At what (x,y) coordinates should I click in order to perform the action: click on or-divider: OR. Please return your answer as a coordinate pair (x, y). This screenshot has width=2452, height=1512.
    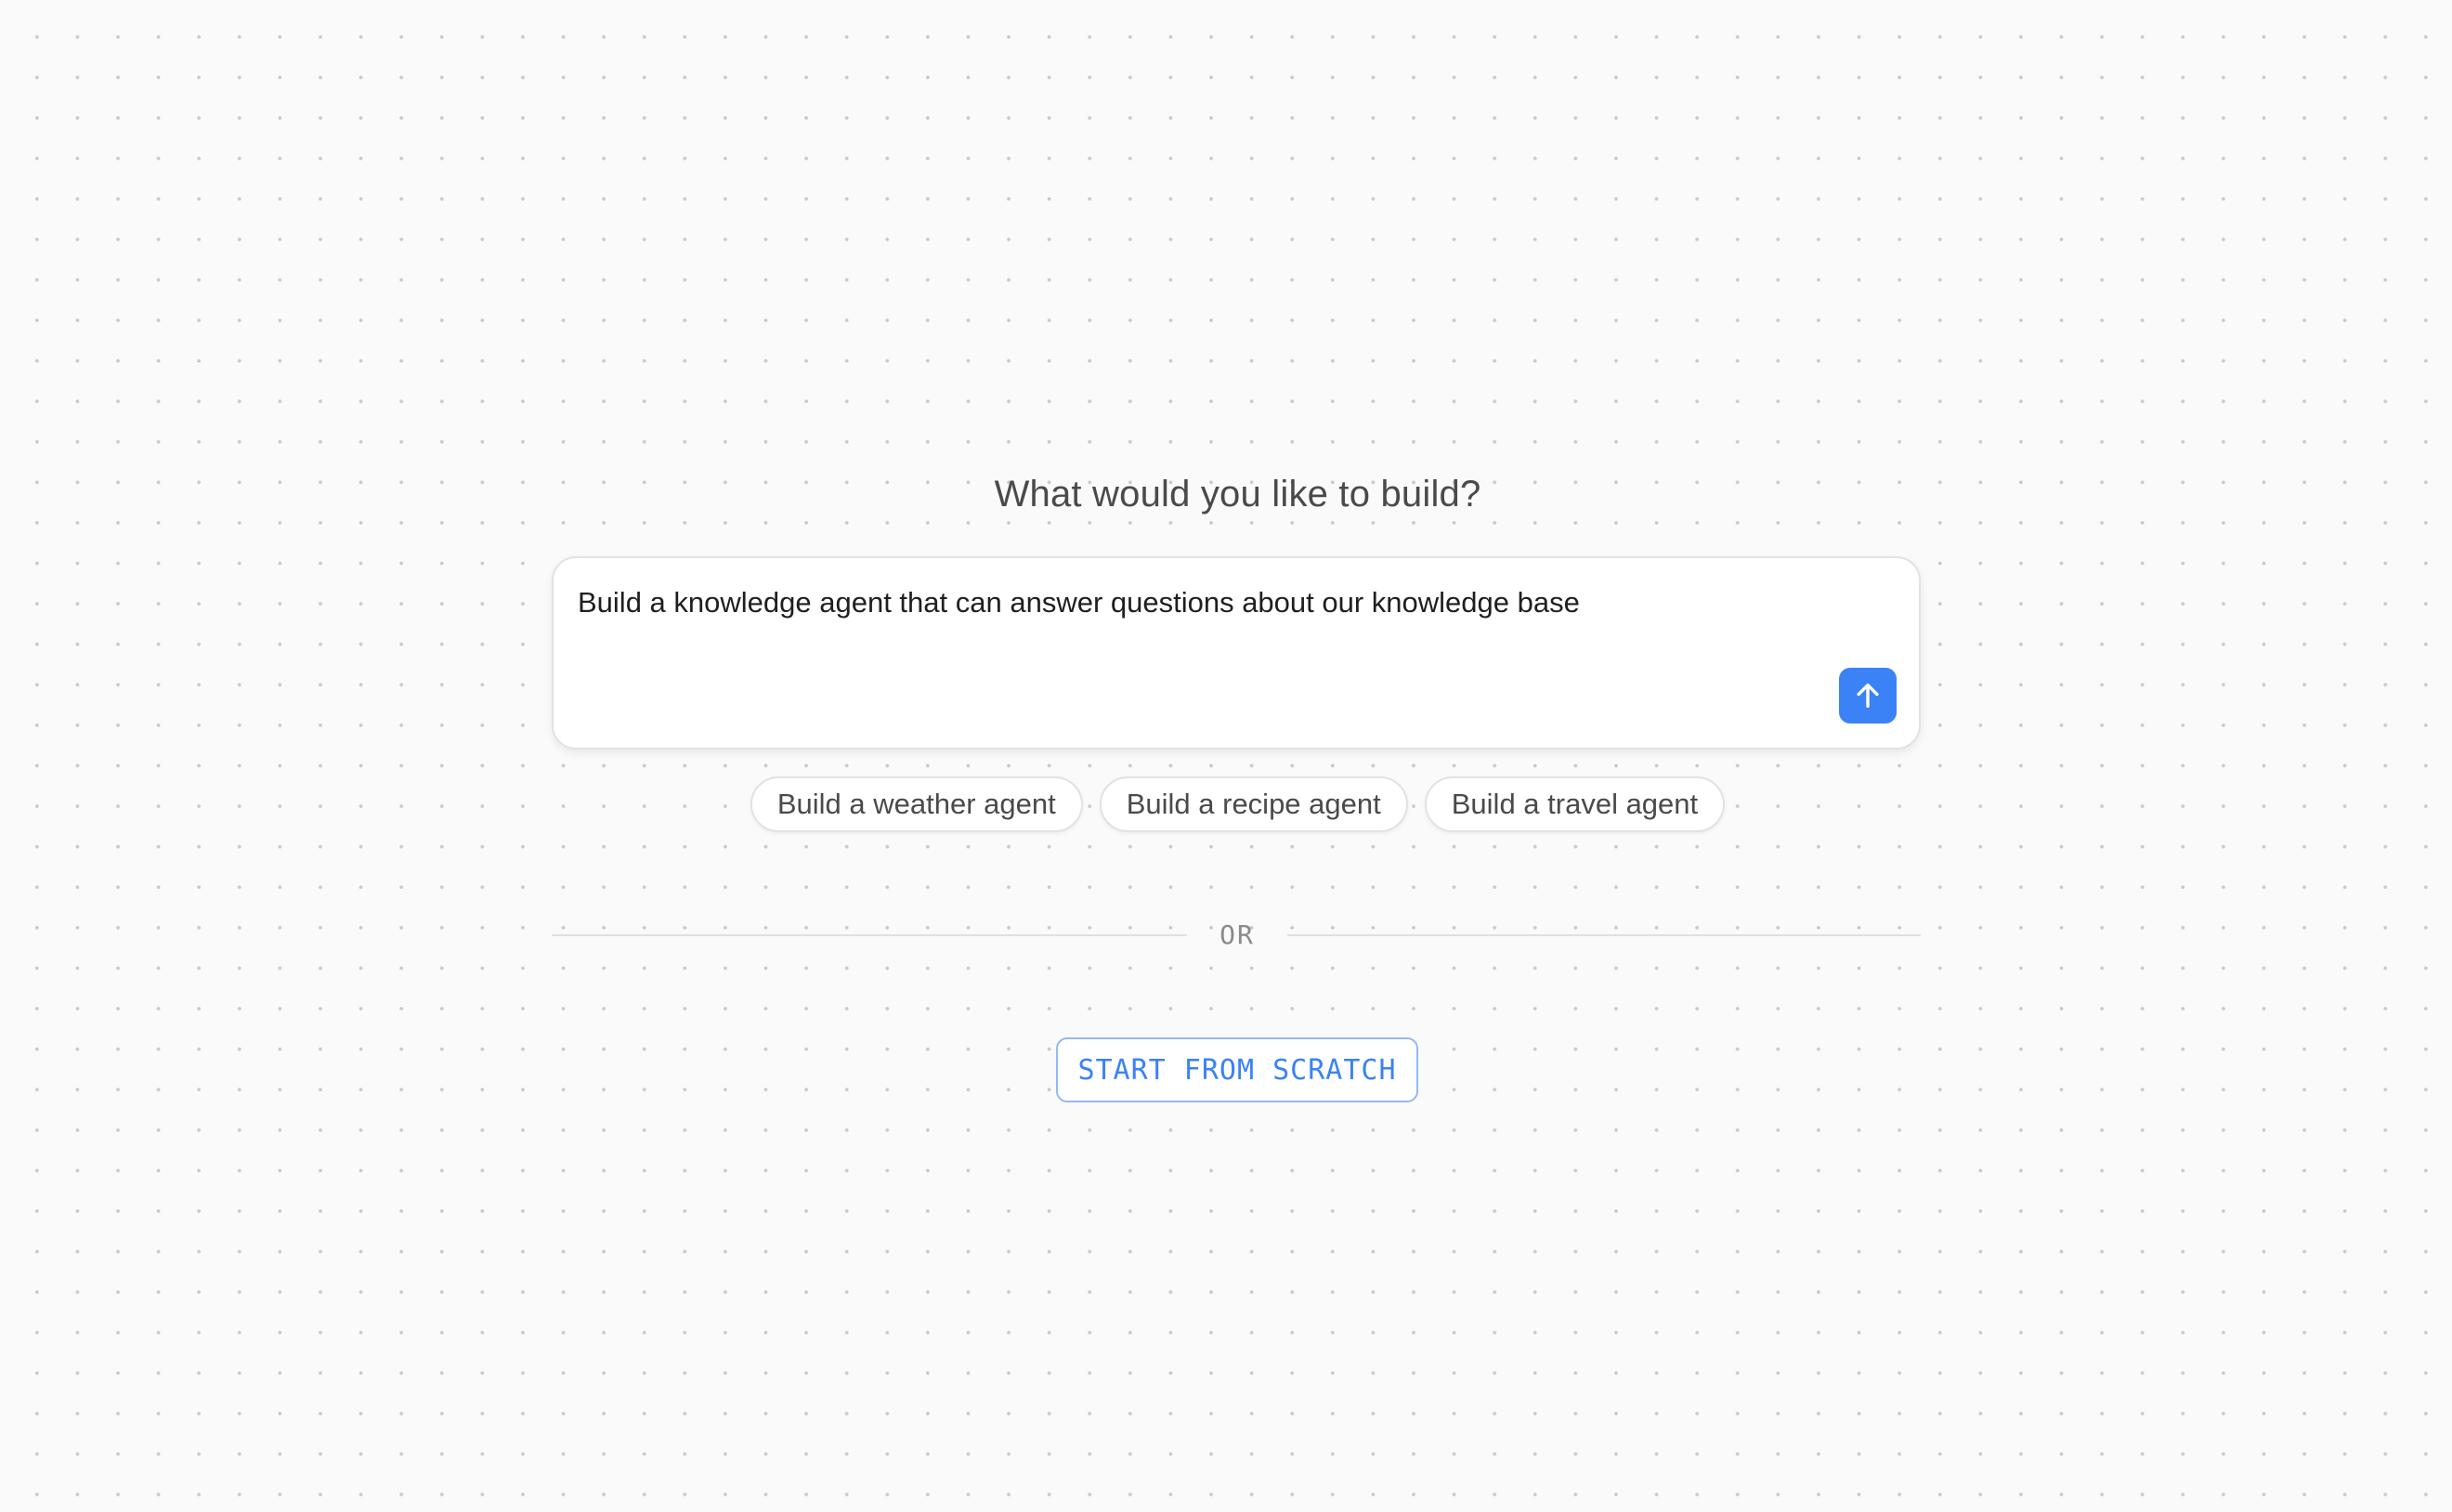
    Looking at the image, I should click on (1236, 935).